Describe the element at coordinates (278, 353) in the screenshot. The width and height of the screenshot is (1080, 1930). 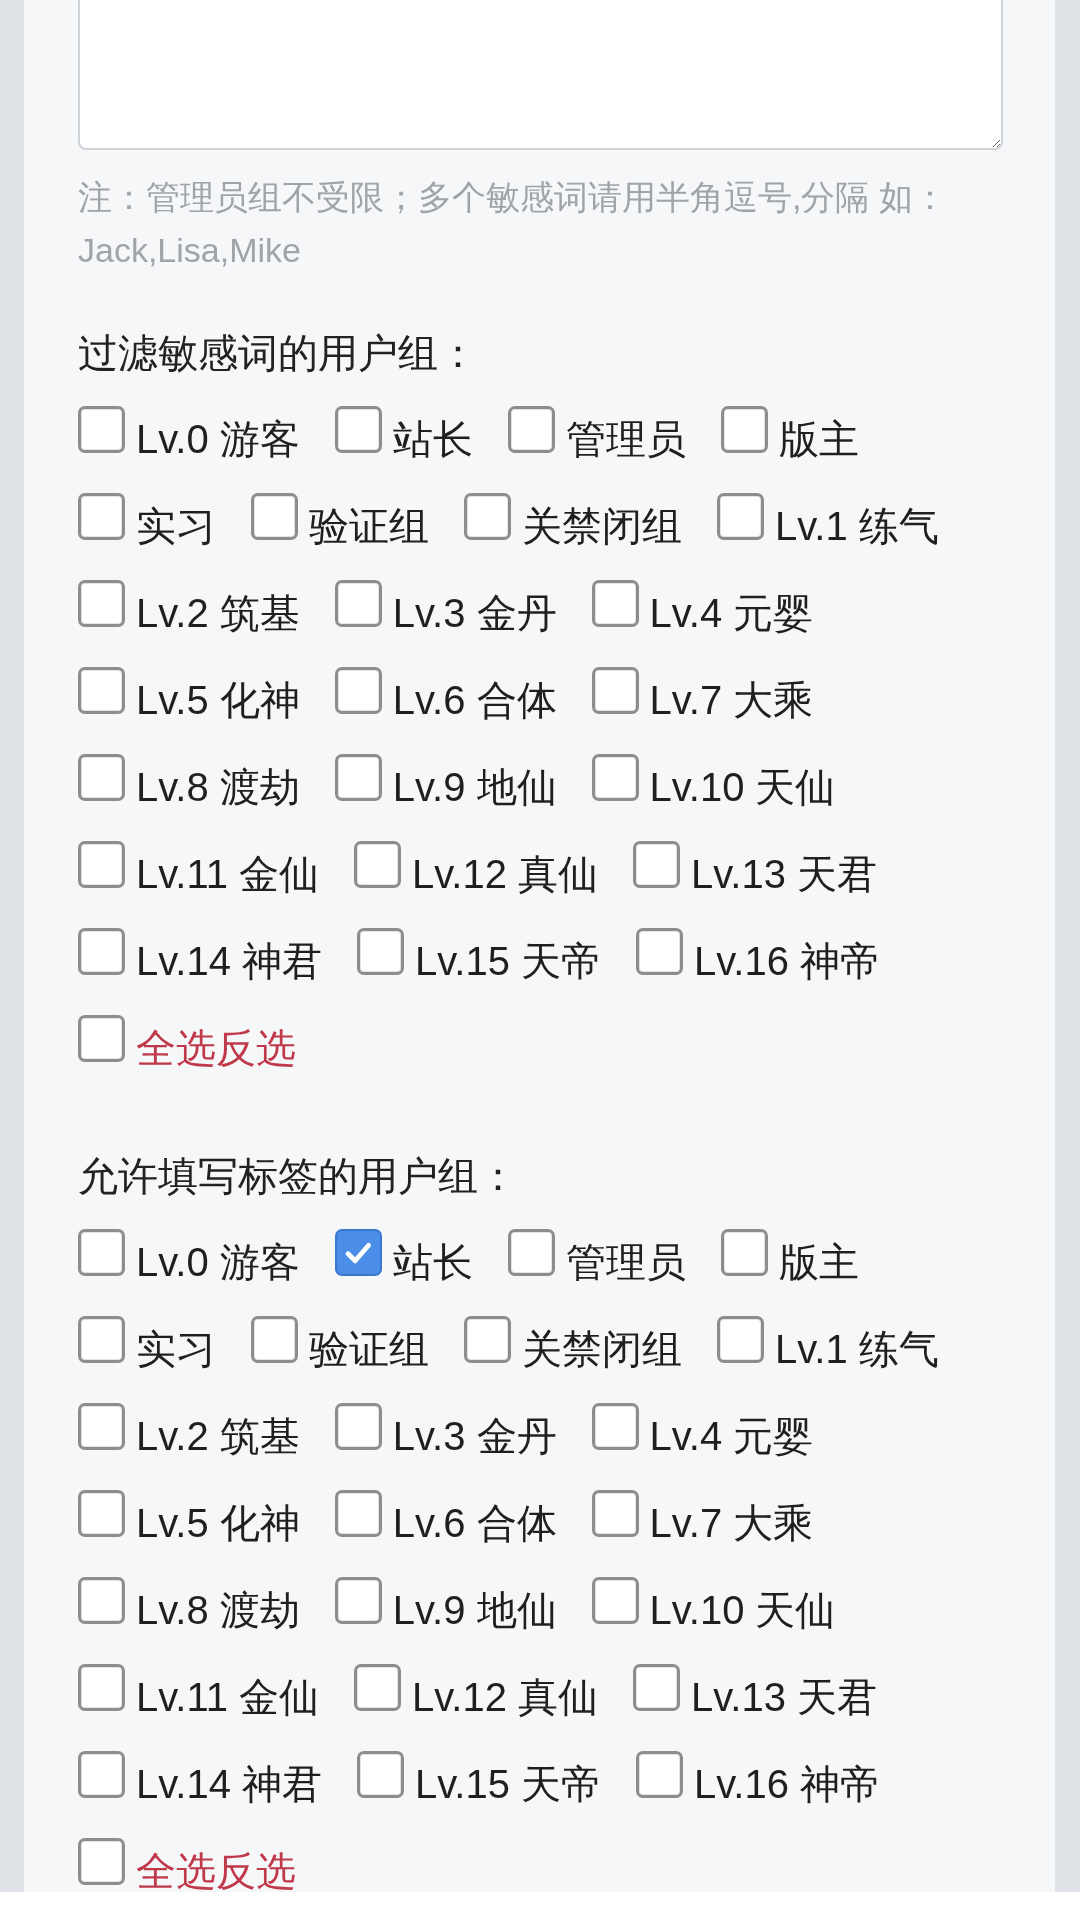
I see `group-heading: 过滤敏感词的用户组：` at that location.